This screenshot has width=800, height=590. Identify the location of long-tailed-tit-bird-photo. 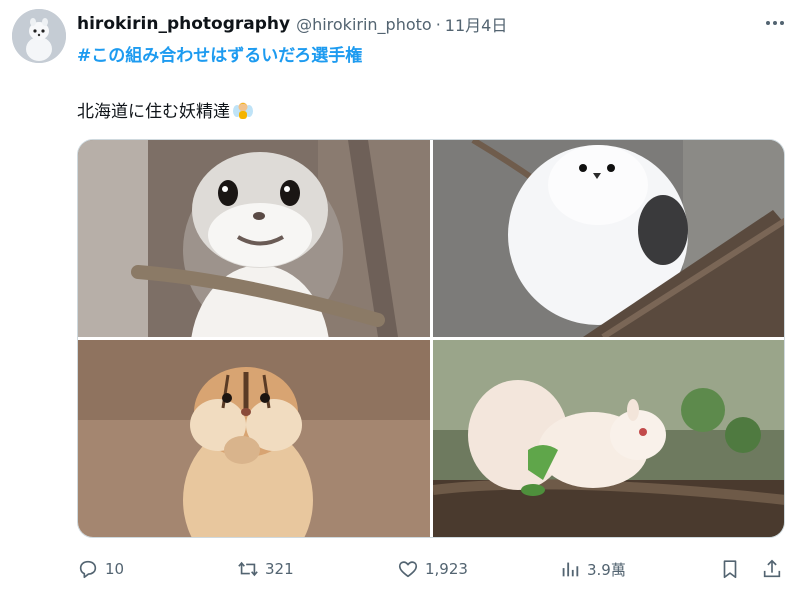
(608, 238).